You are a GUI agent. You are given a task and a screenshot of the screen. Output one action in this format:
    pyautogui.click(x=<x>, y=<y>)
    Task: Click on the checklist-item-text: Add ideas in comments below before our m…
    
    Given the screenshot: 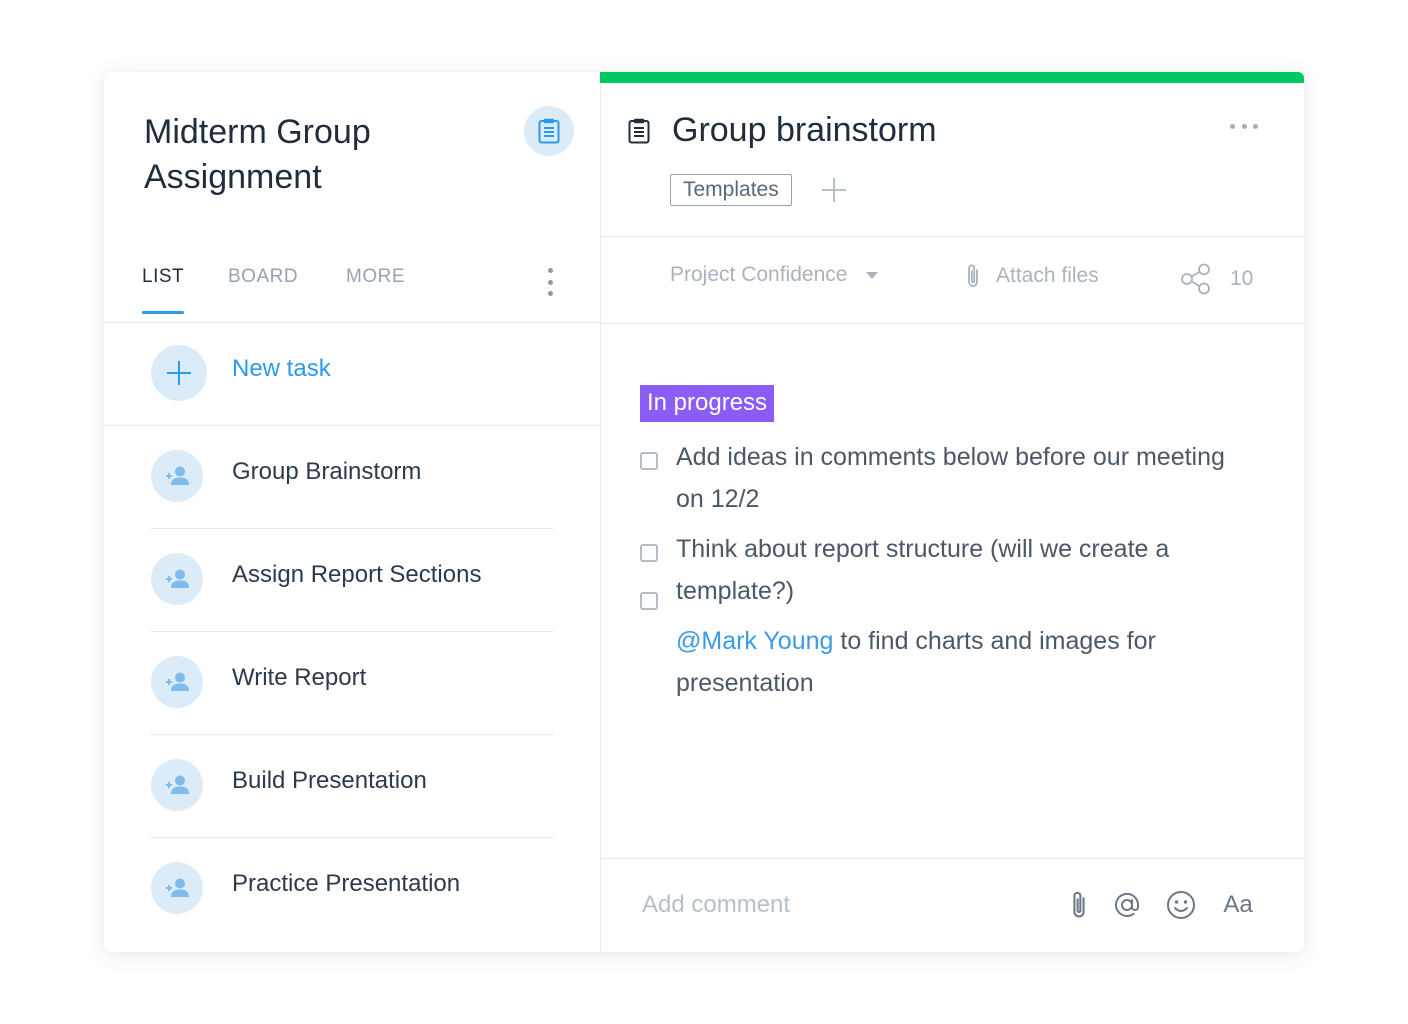 What is the action you would take?
    pyautogui.click(x=950, y=478)
    